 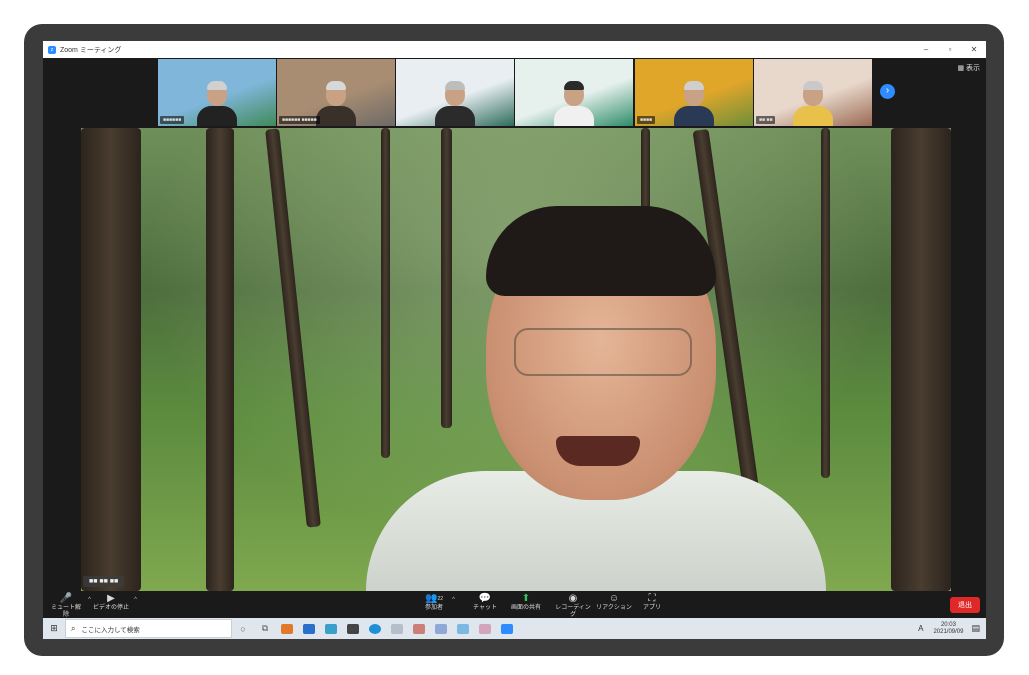 I want to click on share-screen-button: ⬆ 画面の共有, so click(x=526, y=602).